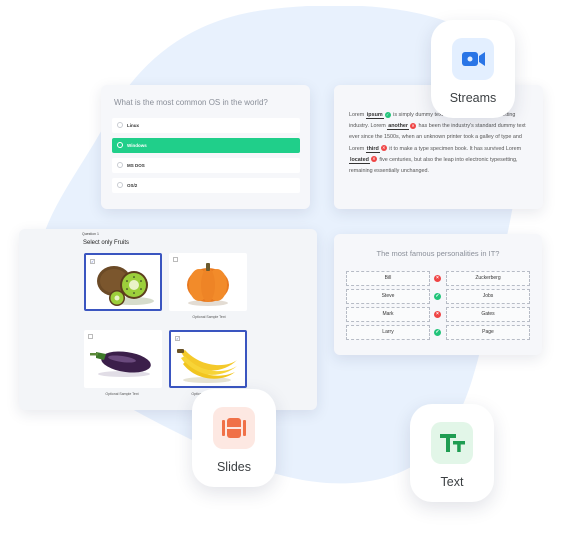 The height and width of the screenshot is (541, 565). Describe the element at coordinates (106, 243) in the screenshot. I see `image-choice-title: Select only Fruits` at that location.